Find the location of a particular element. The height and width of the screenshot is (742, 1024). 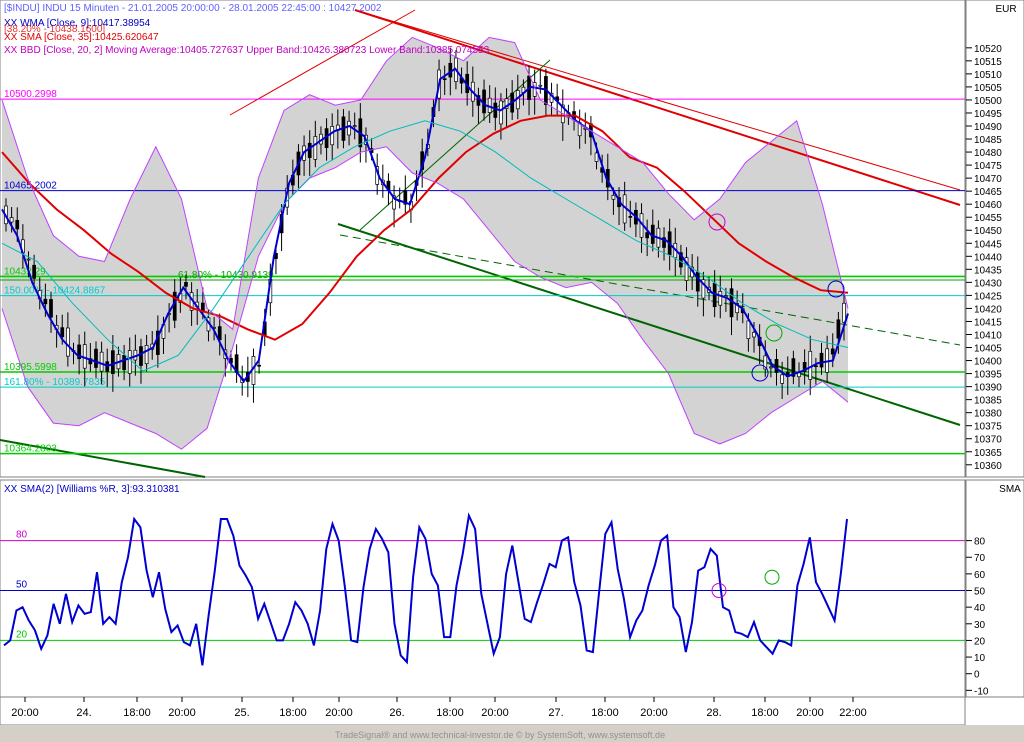

price-tick-label: 10510 is located at coordinates (988, 75).